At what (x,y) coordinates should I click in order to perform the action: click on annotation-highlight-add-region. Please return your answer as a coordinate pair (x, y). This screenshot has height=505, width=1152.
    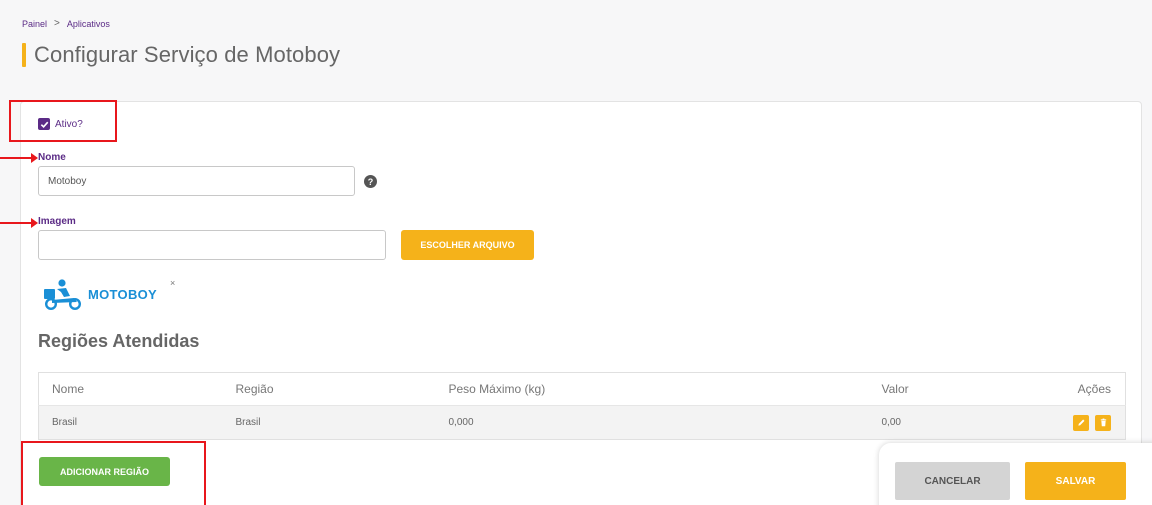
    Looking at the image, I should click on (113, 473).